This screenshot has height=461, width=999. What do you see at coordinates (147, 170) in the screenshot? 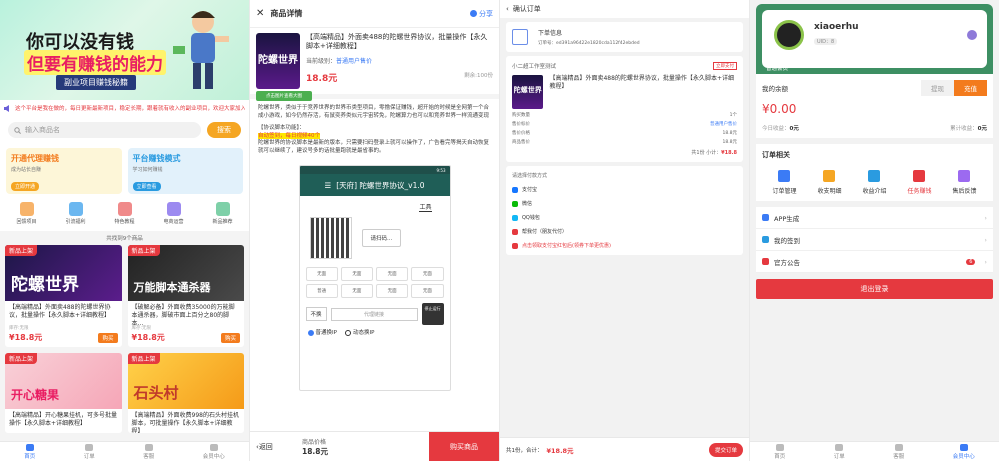
I see `mode-card-sub: 学习如何赚钱` at bounding box center [147, 170].